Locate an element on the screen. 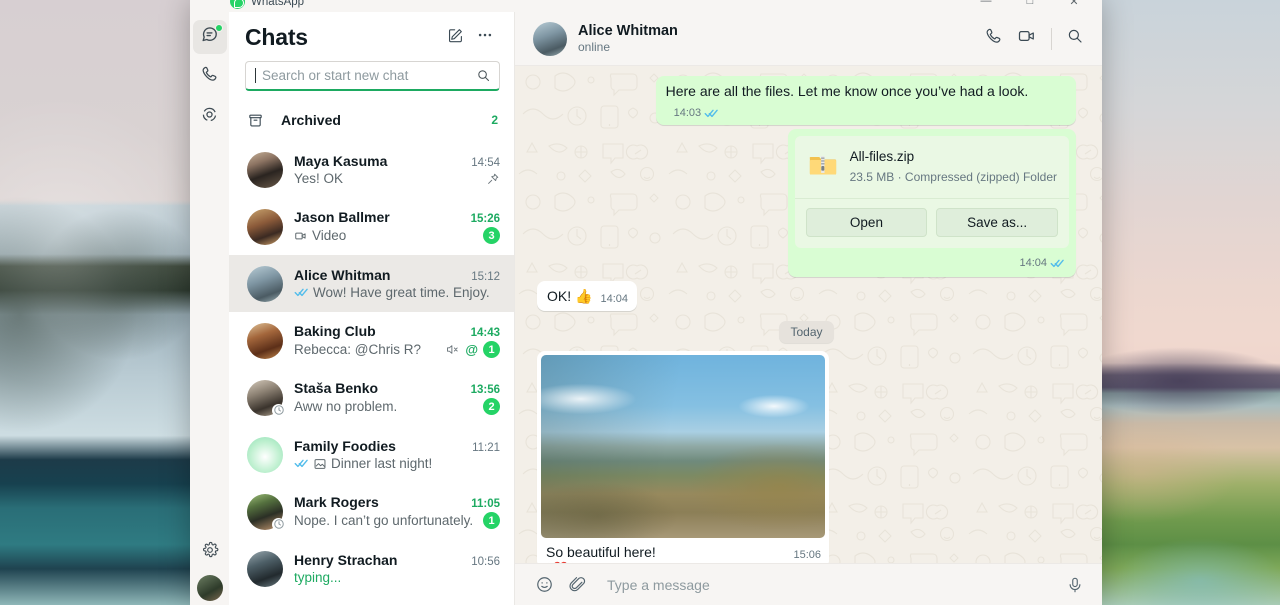 The width and height of the screenshot is (1280, 605). unread-badge: 2 is located at coordinates (491, 406).